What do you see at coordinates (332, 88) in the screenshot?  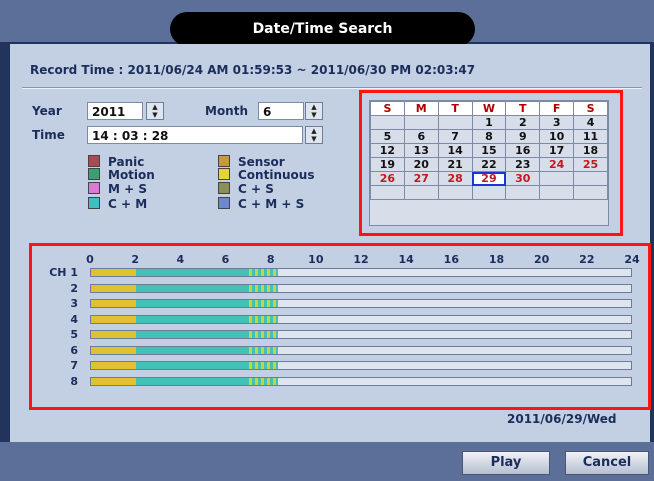 I see `separator` at bounding box center [332, 88].